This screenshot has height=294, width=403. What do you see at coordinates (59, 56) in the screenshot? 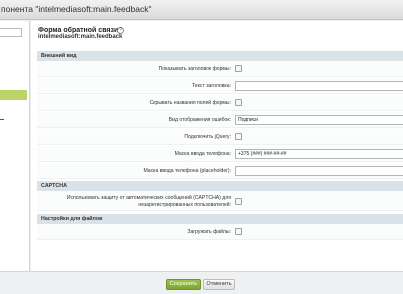
I see `section-title: Внешний вид` at bounding box center [59, 56].